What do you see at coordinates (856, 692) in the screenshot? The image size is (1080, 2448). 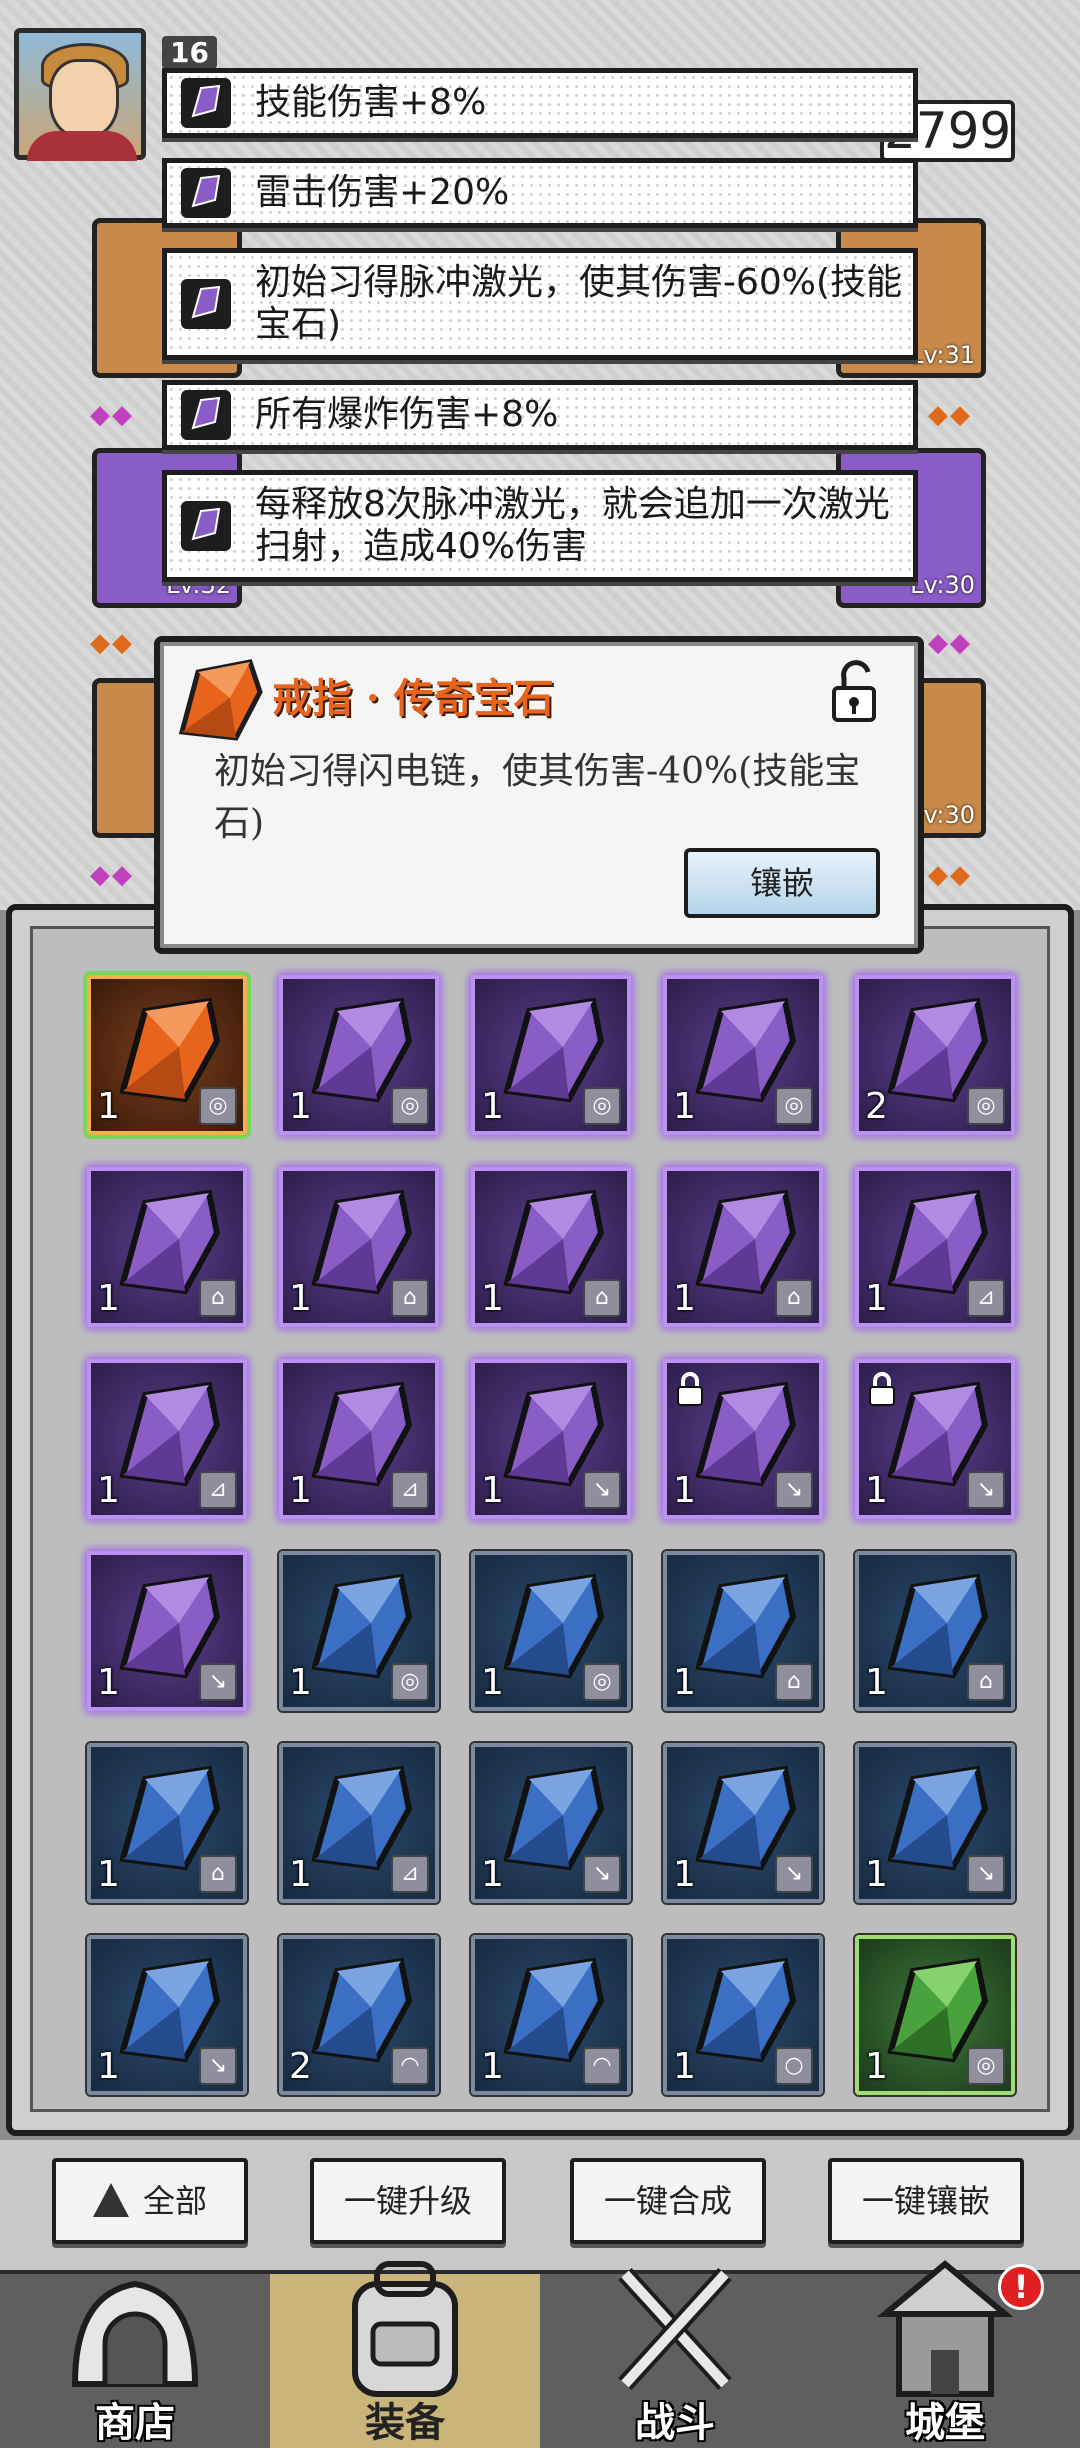 I see `unlock-icon` at bounding box center [856, 692].